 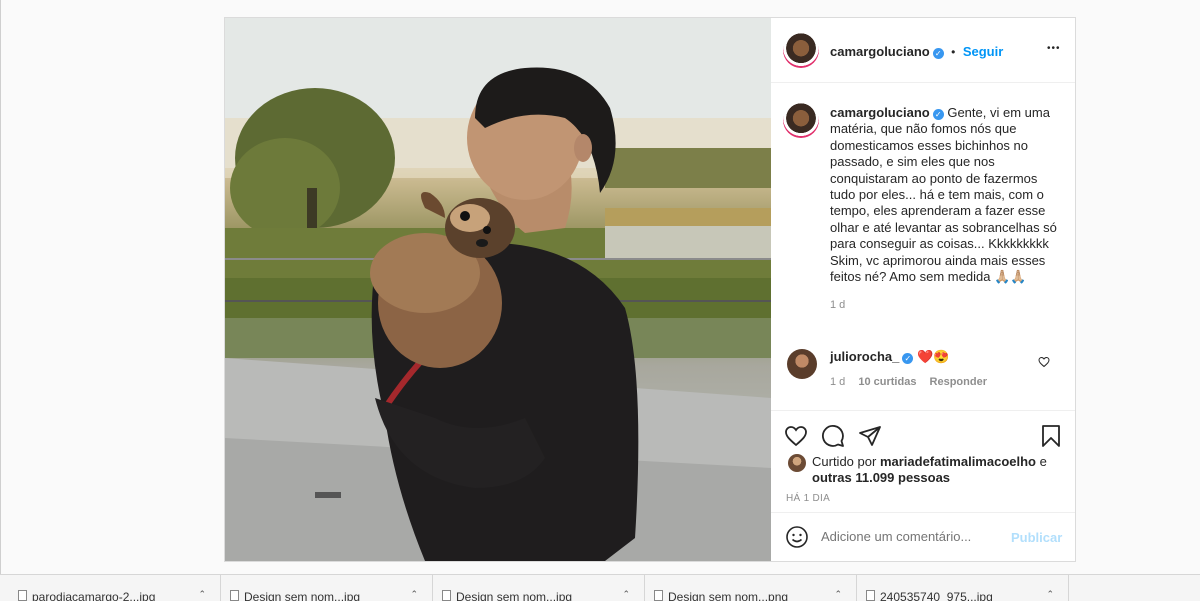 What do you see at coordinates (880, 112) in the screenshot?
I see `caption-username: camargoluciano` at bounding box center [880, 112].